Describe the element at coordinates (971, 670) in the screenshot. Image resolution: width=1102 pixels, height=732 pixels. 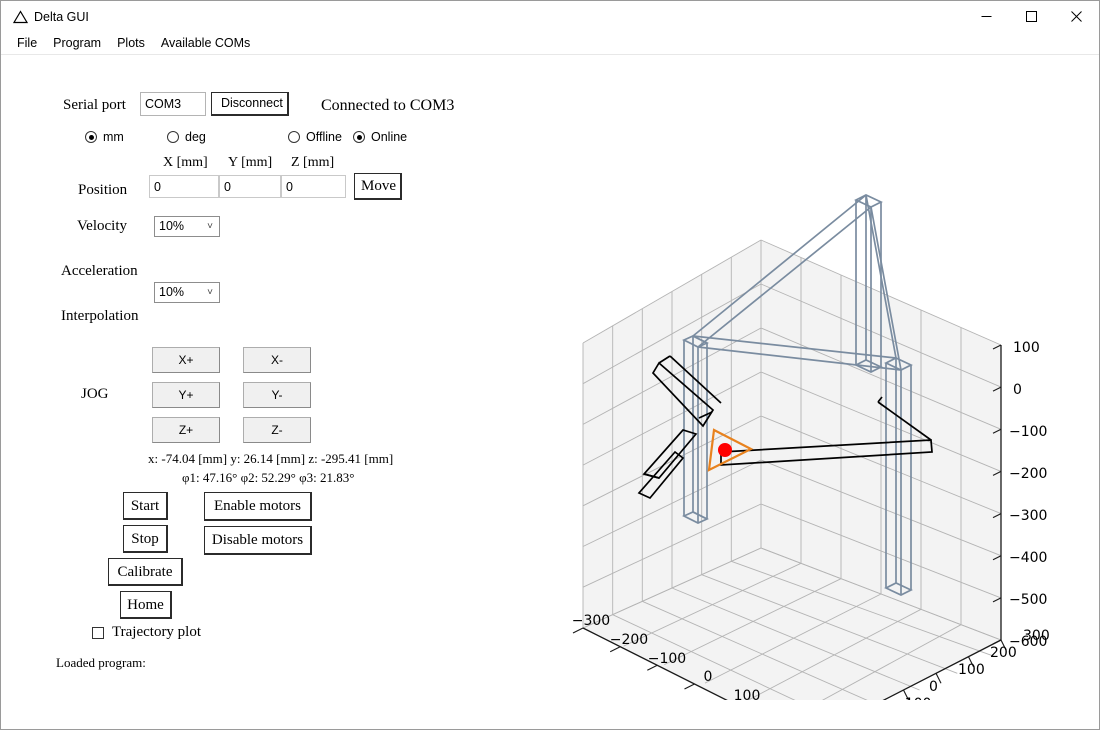
I see `y-tick-100: 100` at that location.